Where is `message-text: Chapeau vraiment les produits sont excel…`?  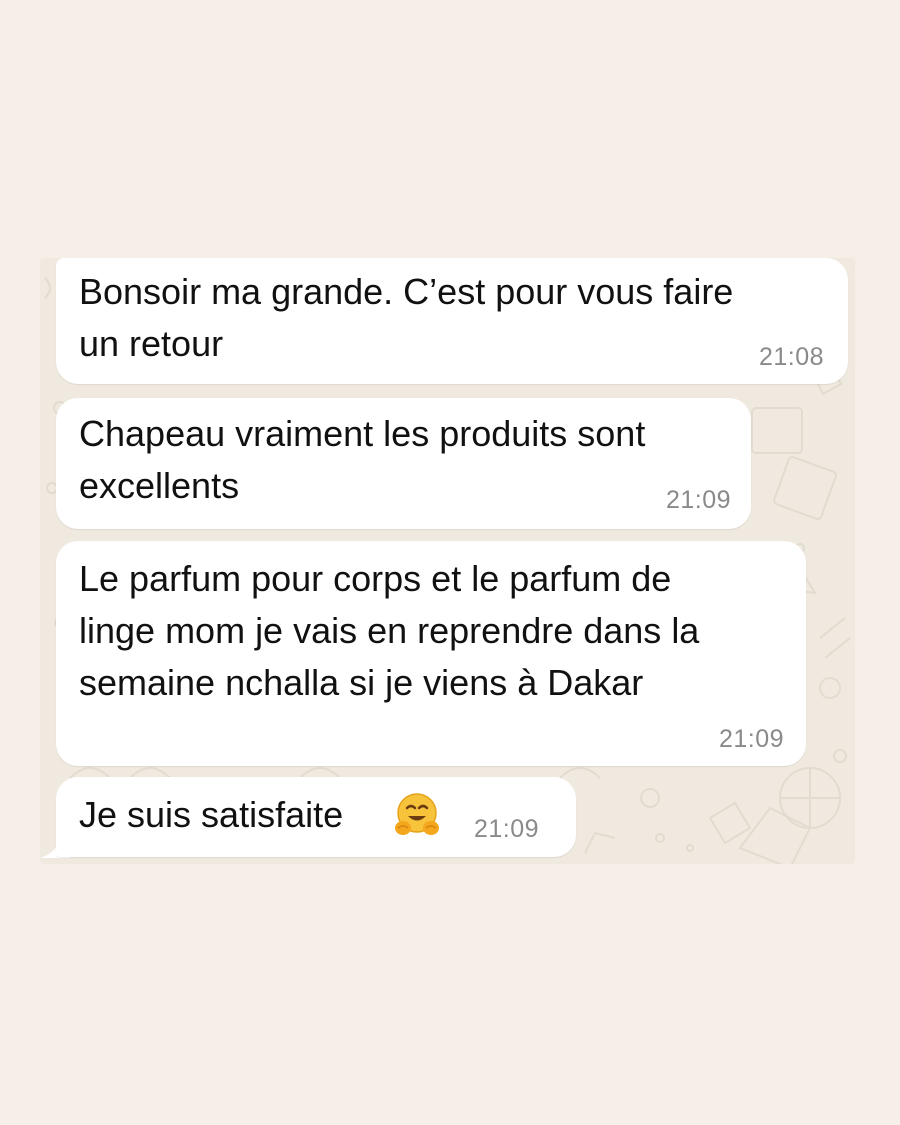
message-text: Chapeau vraiment les produits sont excel… is located at coordinates (362, 459).